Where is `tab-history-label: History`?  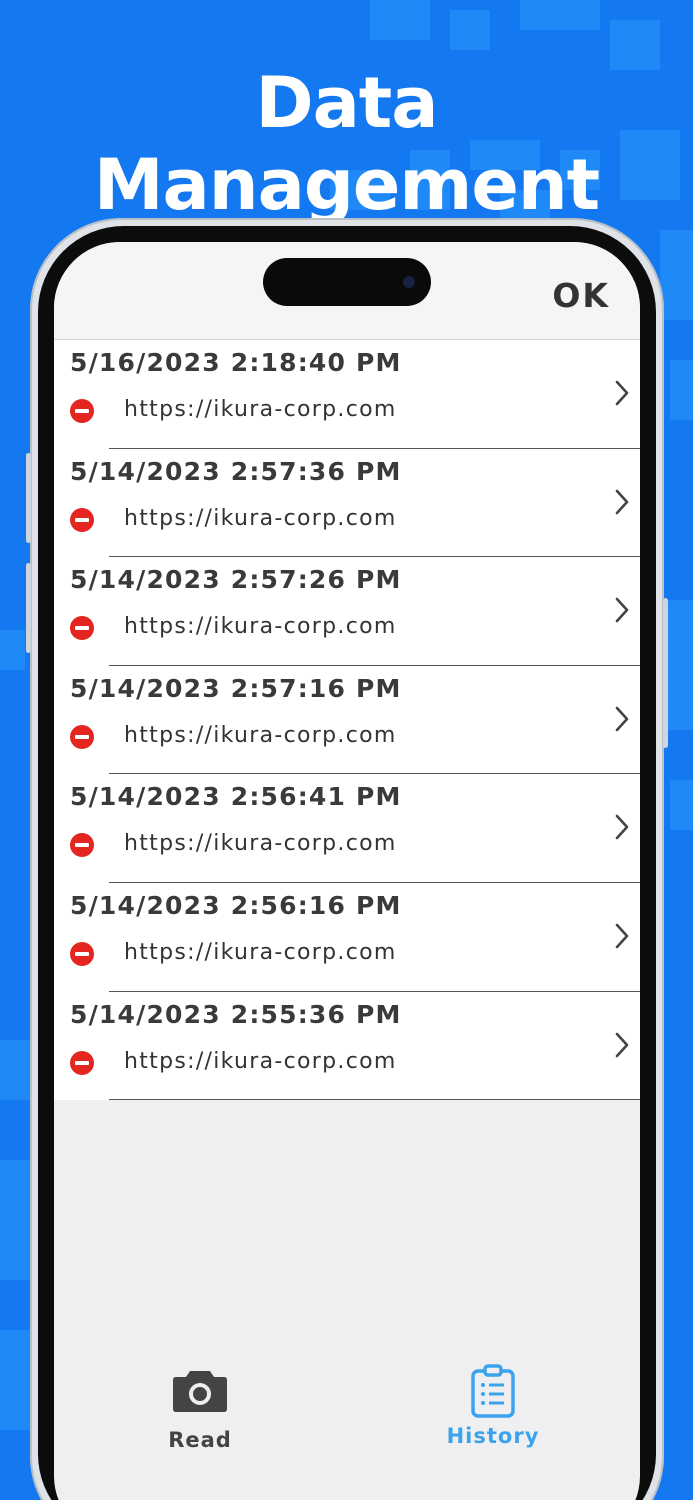 tab-history-label: History is located at coordinates (493, 1436).